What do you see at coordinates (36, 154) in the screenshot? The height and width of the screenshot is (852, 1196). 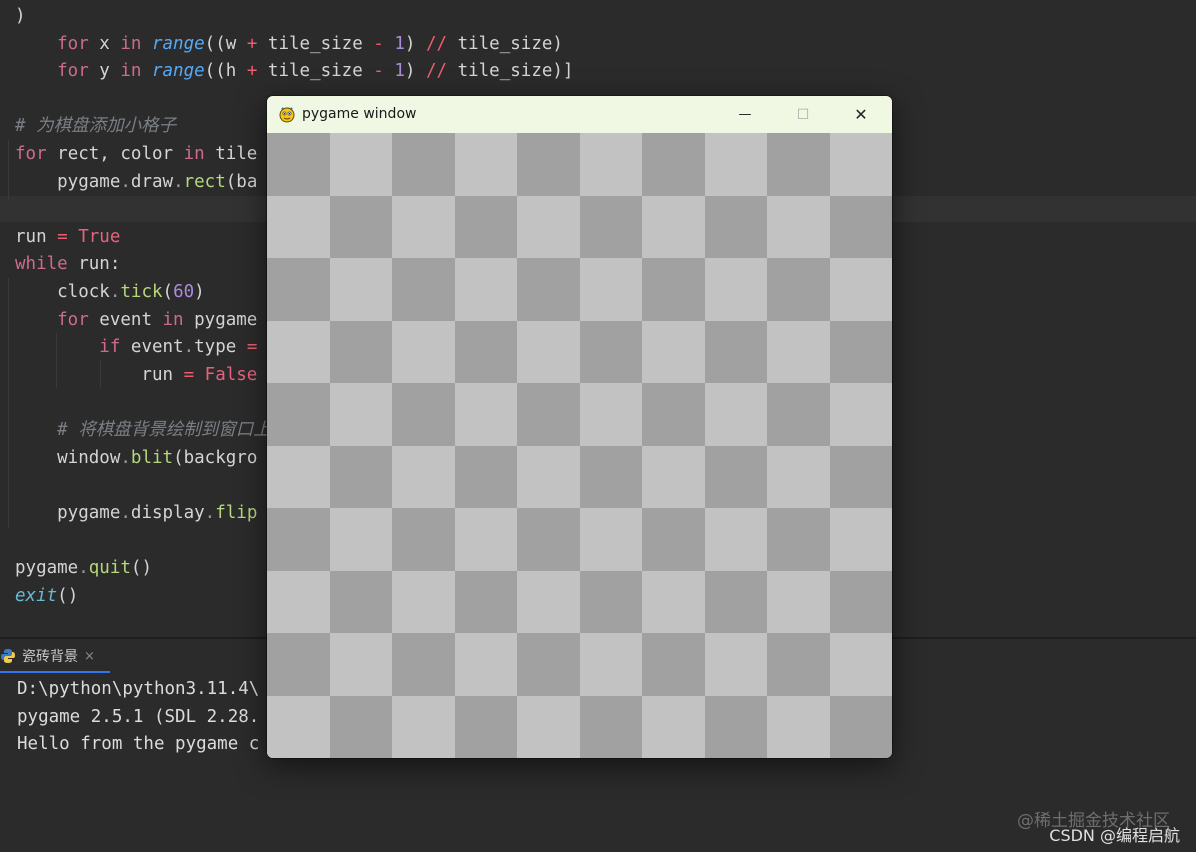 I see `code-token: for` at bounding box center [36, 154].